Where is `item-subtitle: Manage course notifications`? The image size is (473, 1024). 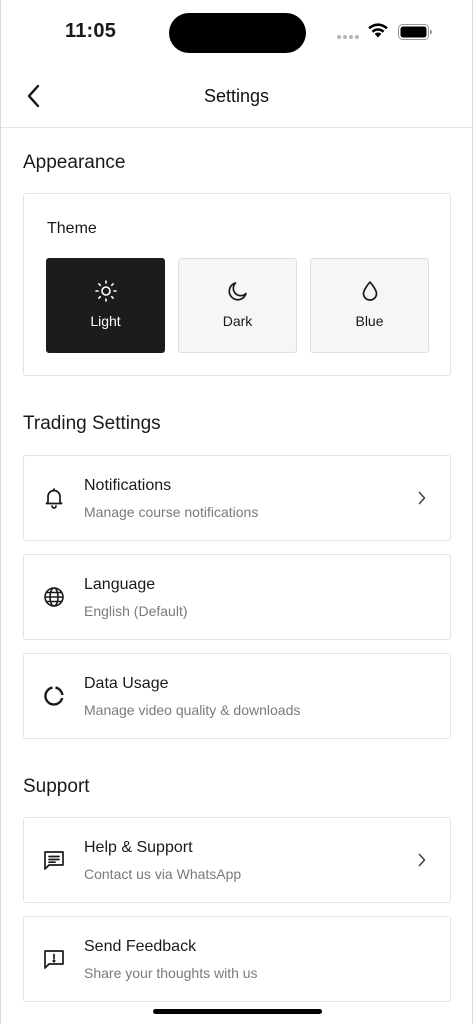
item-subtitle: Manage course notifications is located at coordinates (171, 512).